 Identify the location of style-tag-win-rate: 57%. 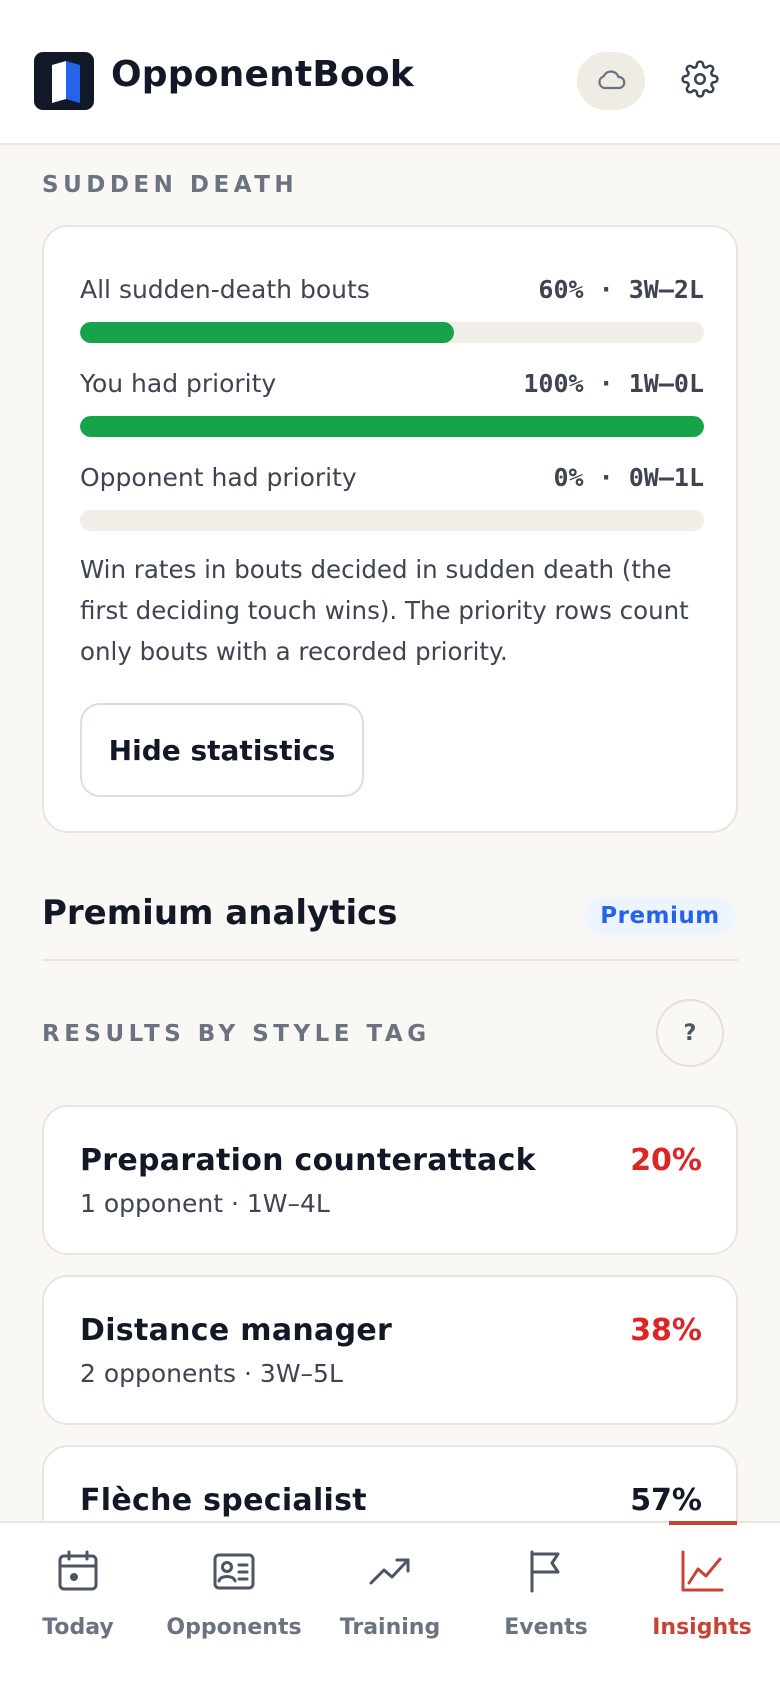
(666, 1500).